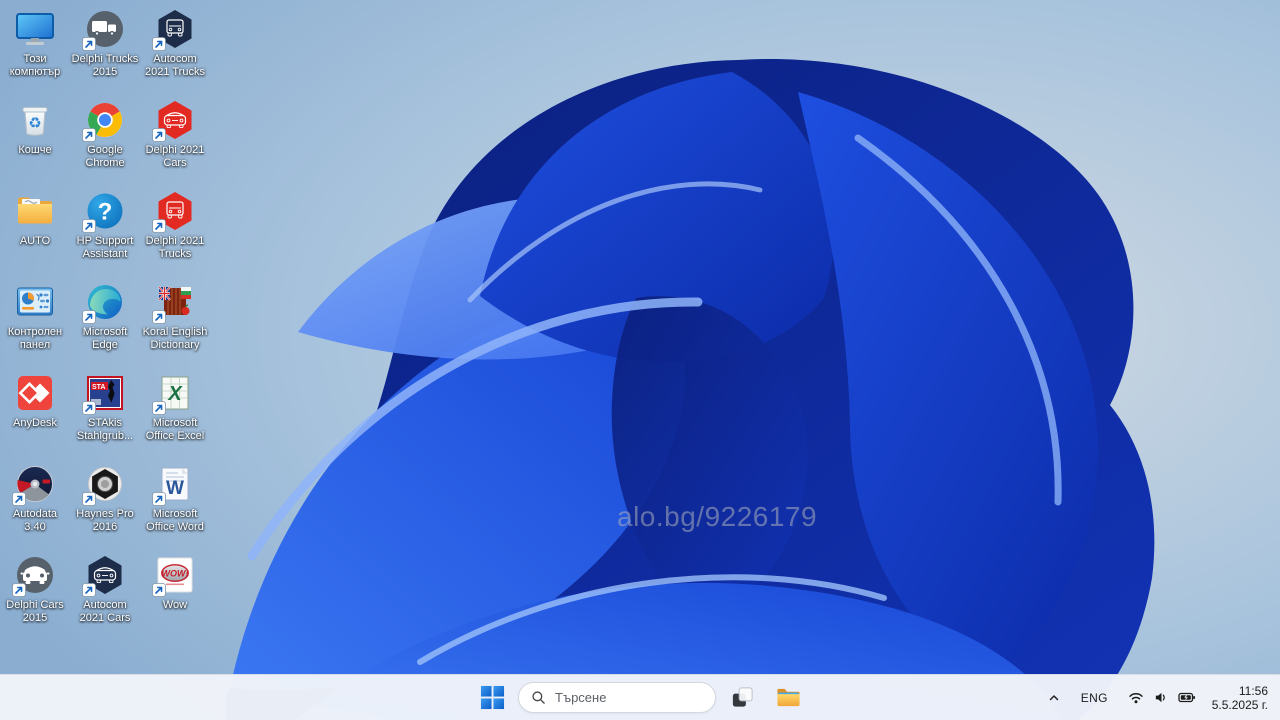  Describe the element at coordinates (174, 29) in the screenshot. I see `autocom-2021-trucks-icon` at that location.